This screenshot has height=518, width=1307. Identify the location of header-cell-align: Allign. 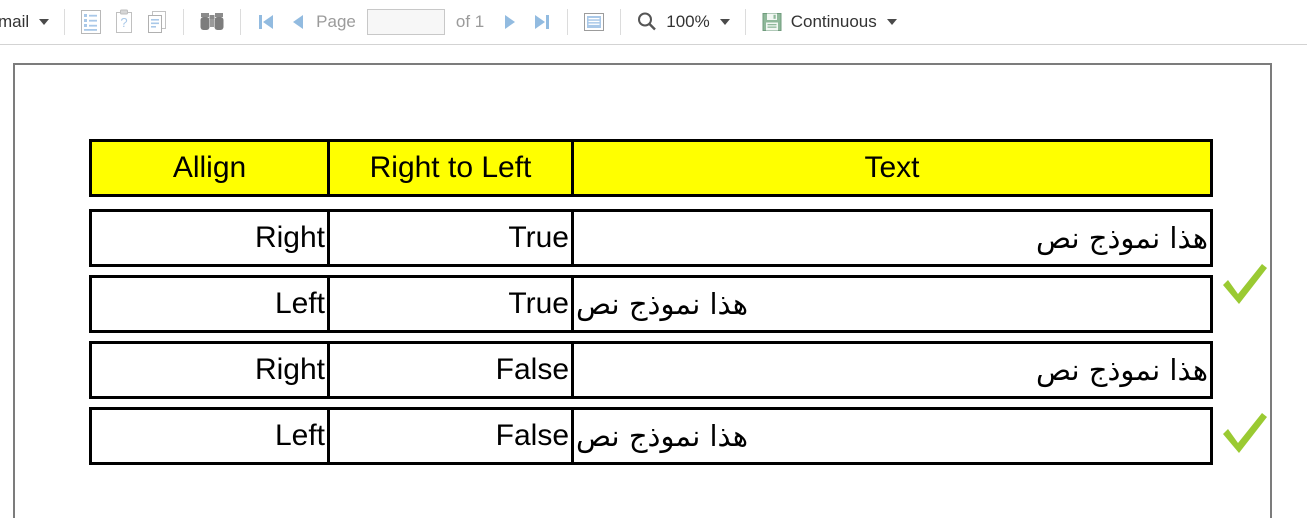
(211, 168).